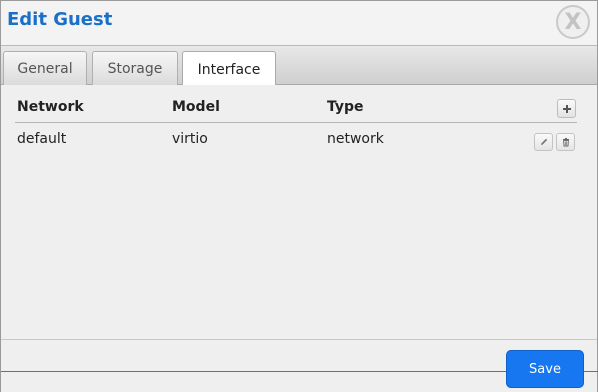 This screenshot has width=598, height=392. Describe the element at coordinates (60, 19) in the screenshot. I see `dialog-title: Edit Guest` at that location.